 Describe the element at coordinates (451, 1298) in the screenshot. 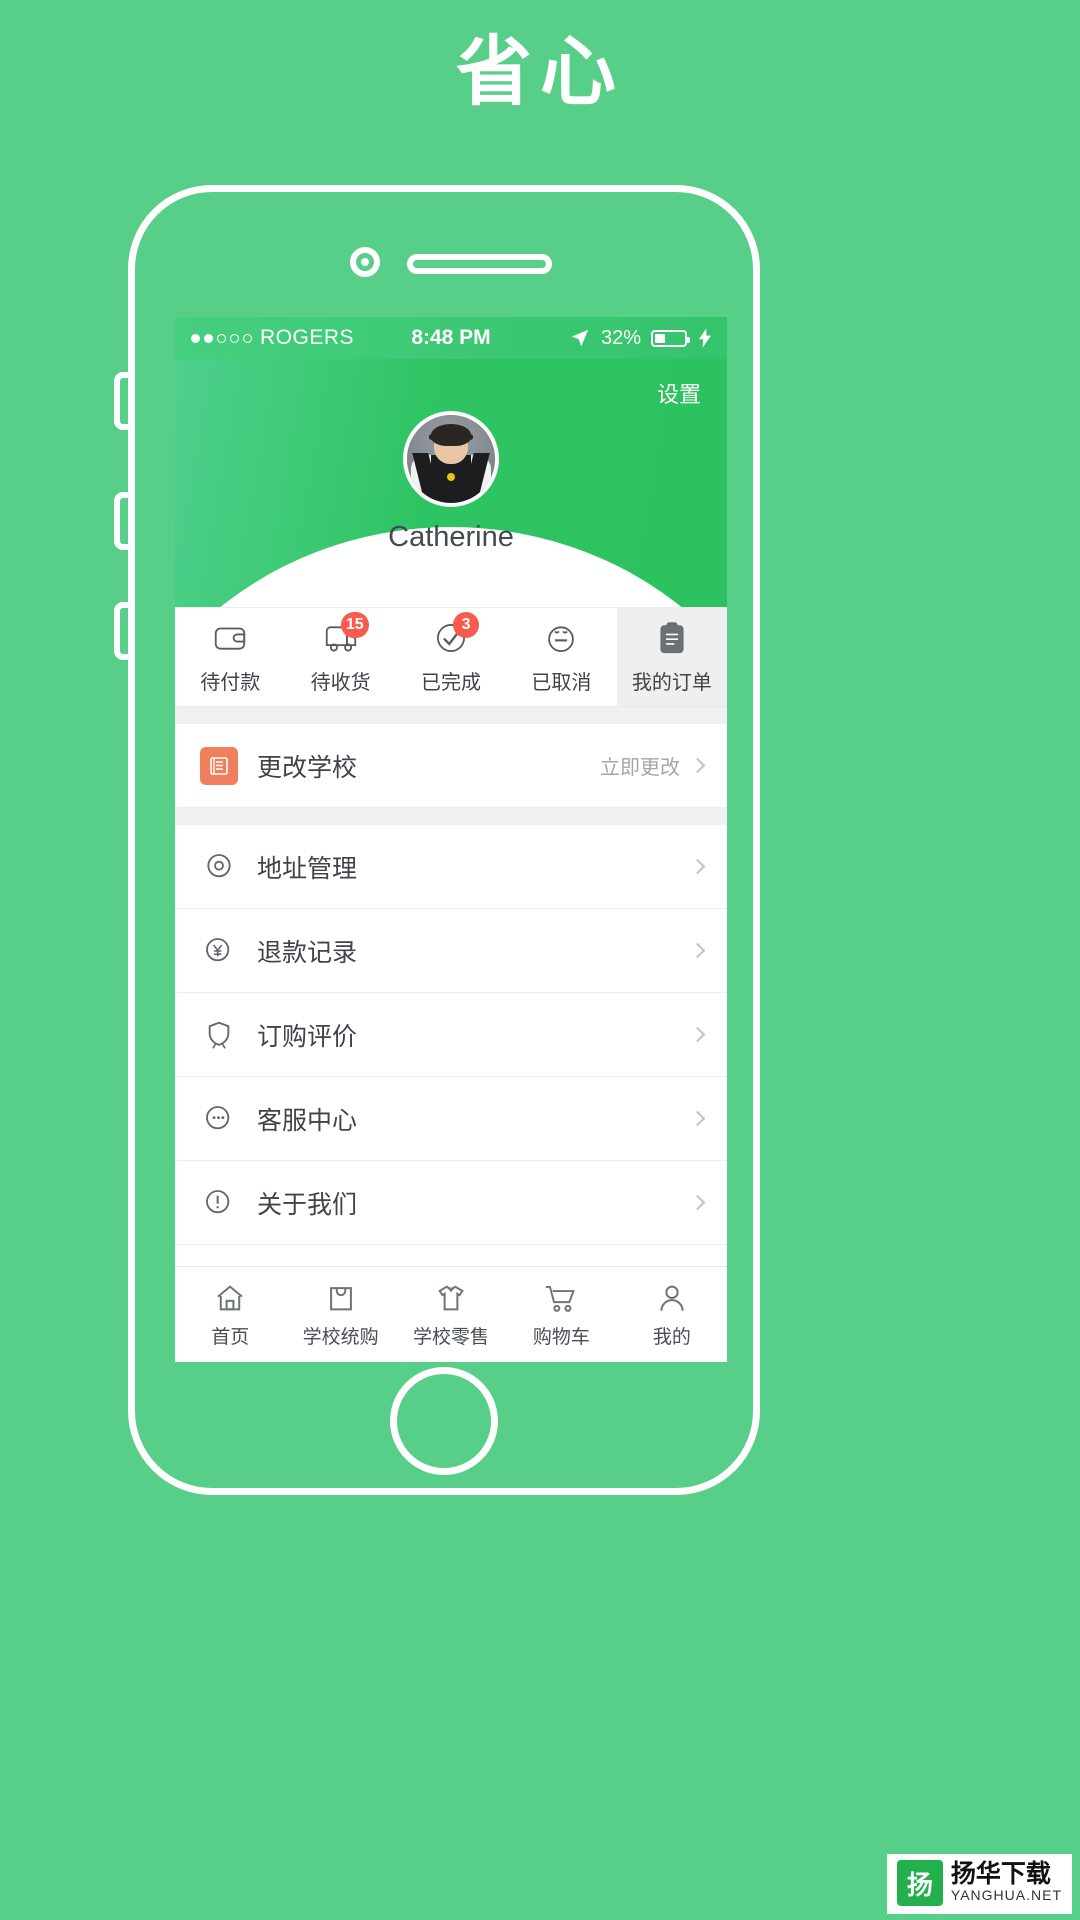

I see `tshirt-icon` at that location.